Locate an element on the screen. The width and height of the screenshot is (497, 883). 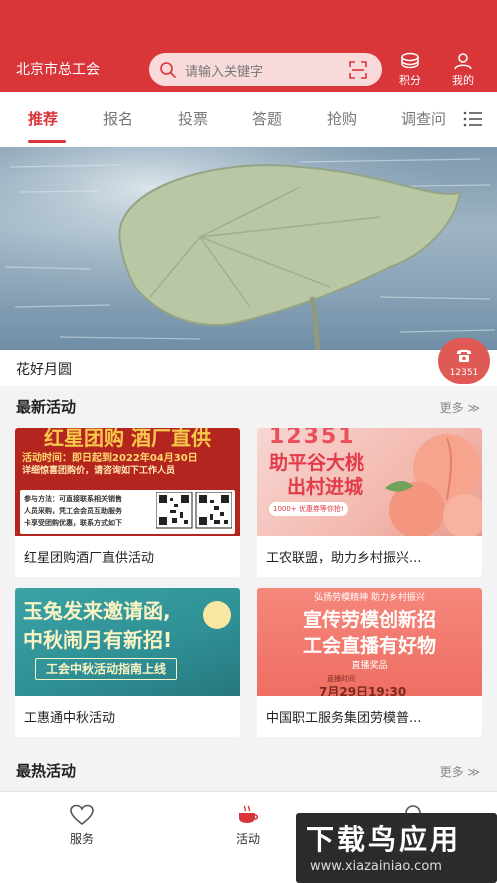
search-placeholder: 请输入关键字 is located at coordinates (224, 72).